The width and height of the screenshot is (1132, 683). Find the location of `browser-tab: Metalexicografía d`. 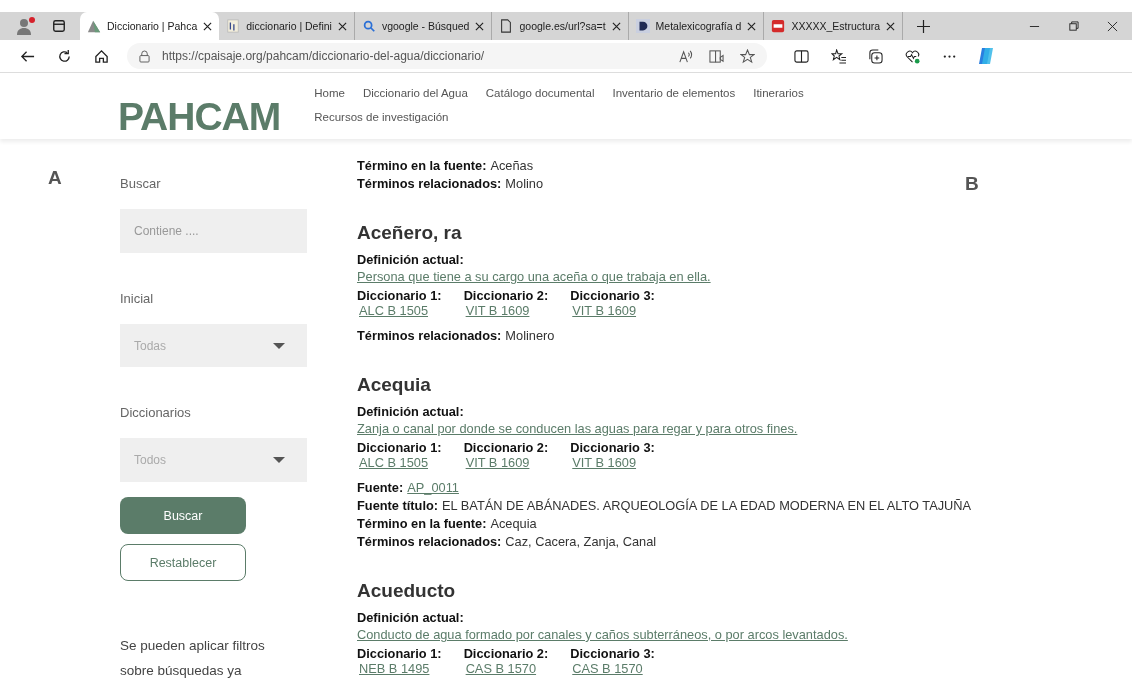

browser-tab: Metalexicografía d is located at coordinates (696, 26).